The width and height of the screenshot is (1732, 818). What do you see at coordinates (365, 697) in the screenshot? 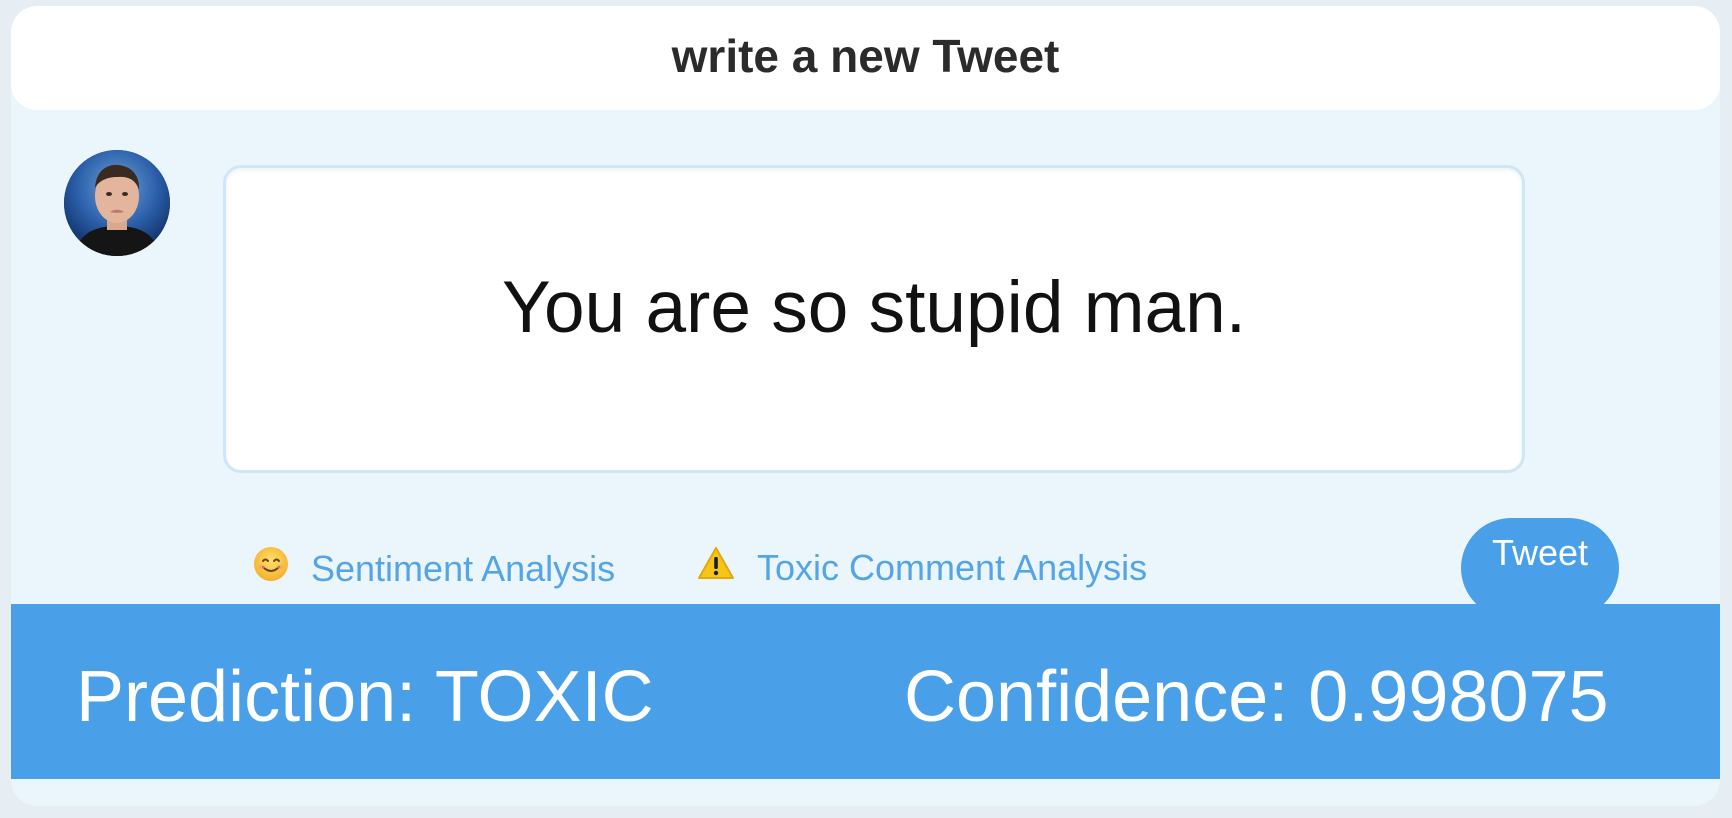
I see `prediction-label: Prediction: TOXIC` at bounding box center [365, 697].